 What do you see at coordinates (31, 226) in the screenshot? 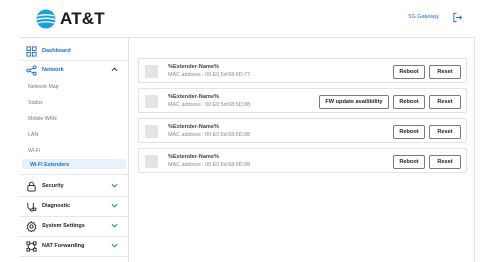
I see `gear-icon` at bounding box center [31, 226].